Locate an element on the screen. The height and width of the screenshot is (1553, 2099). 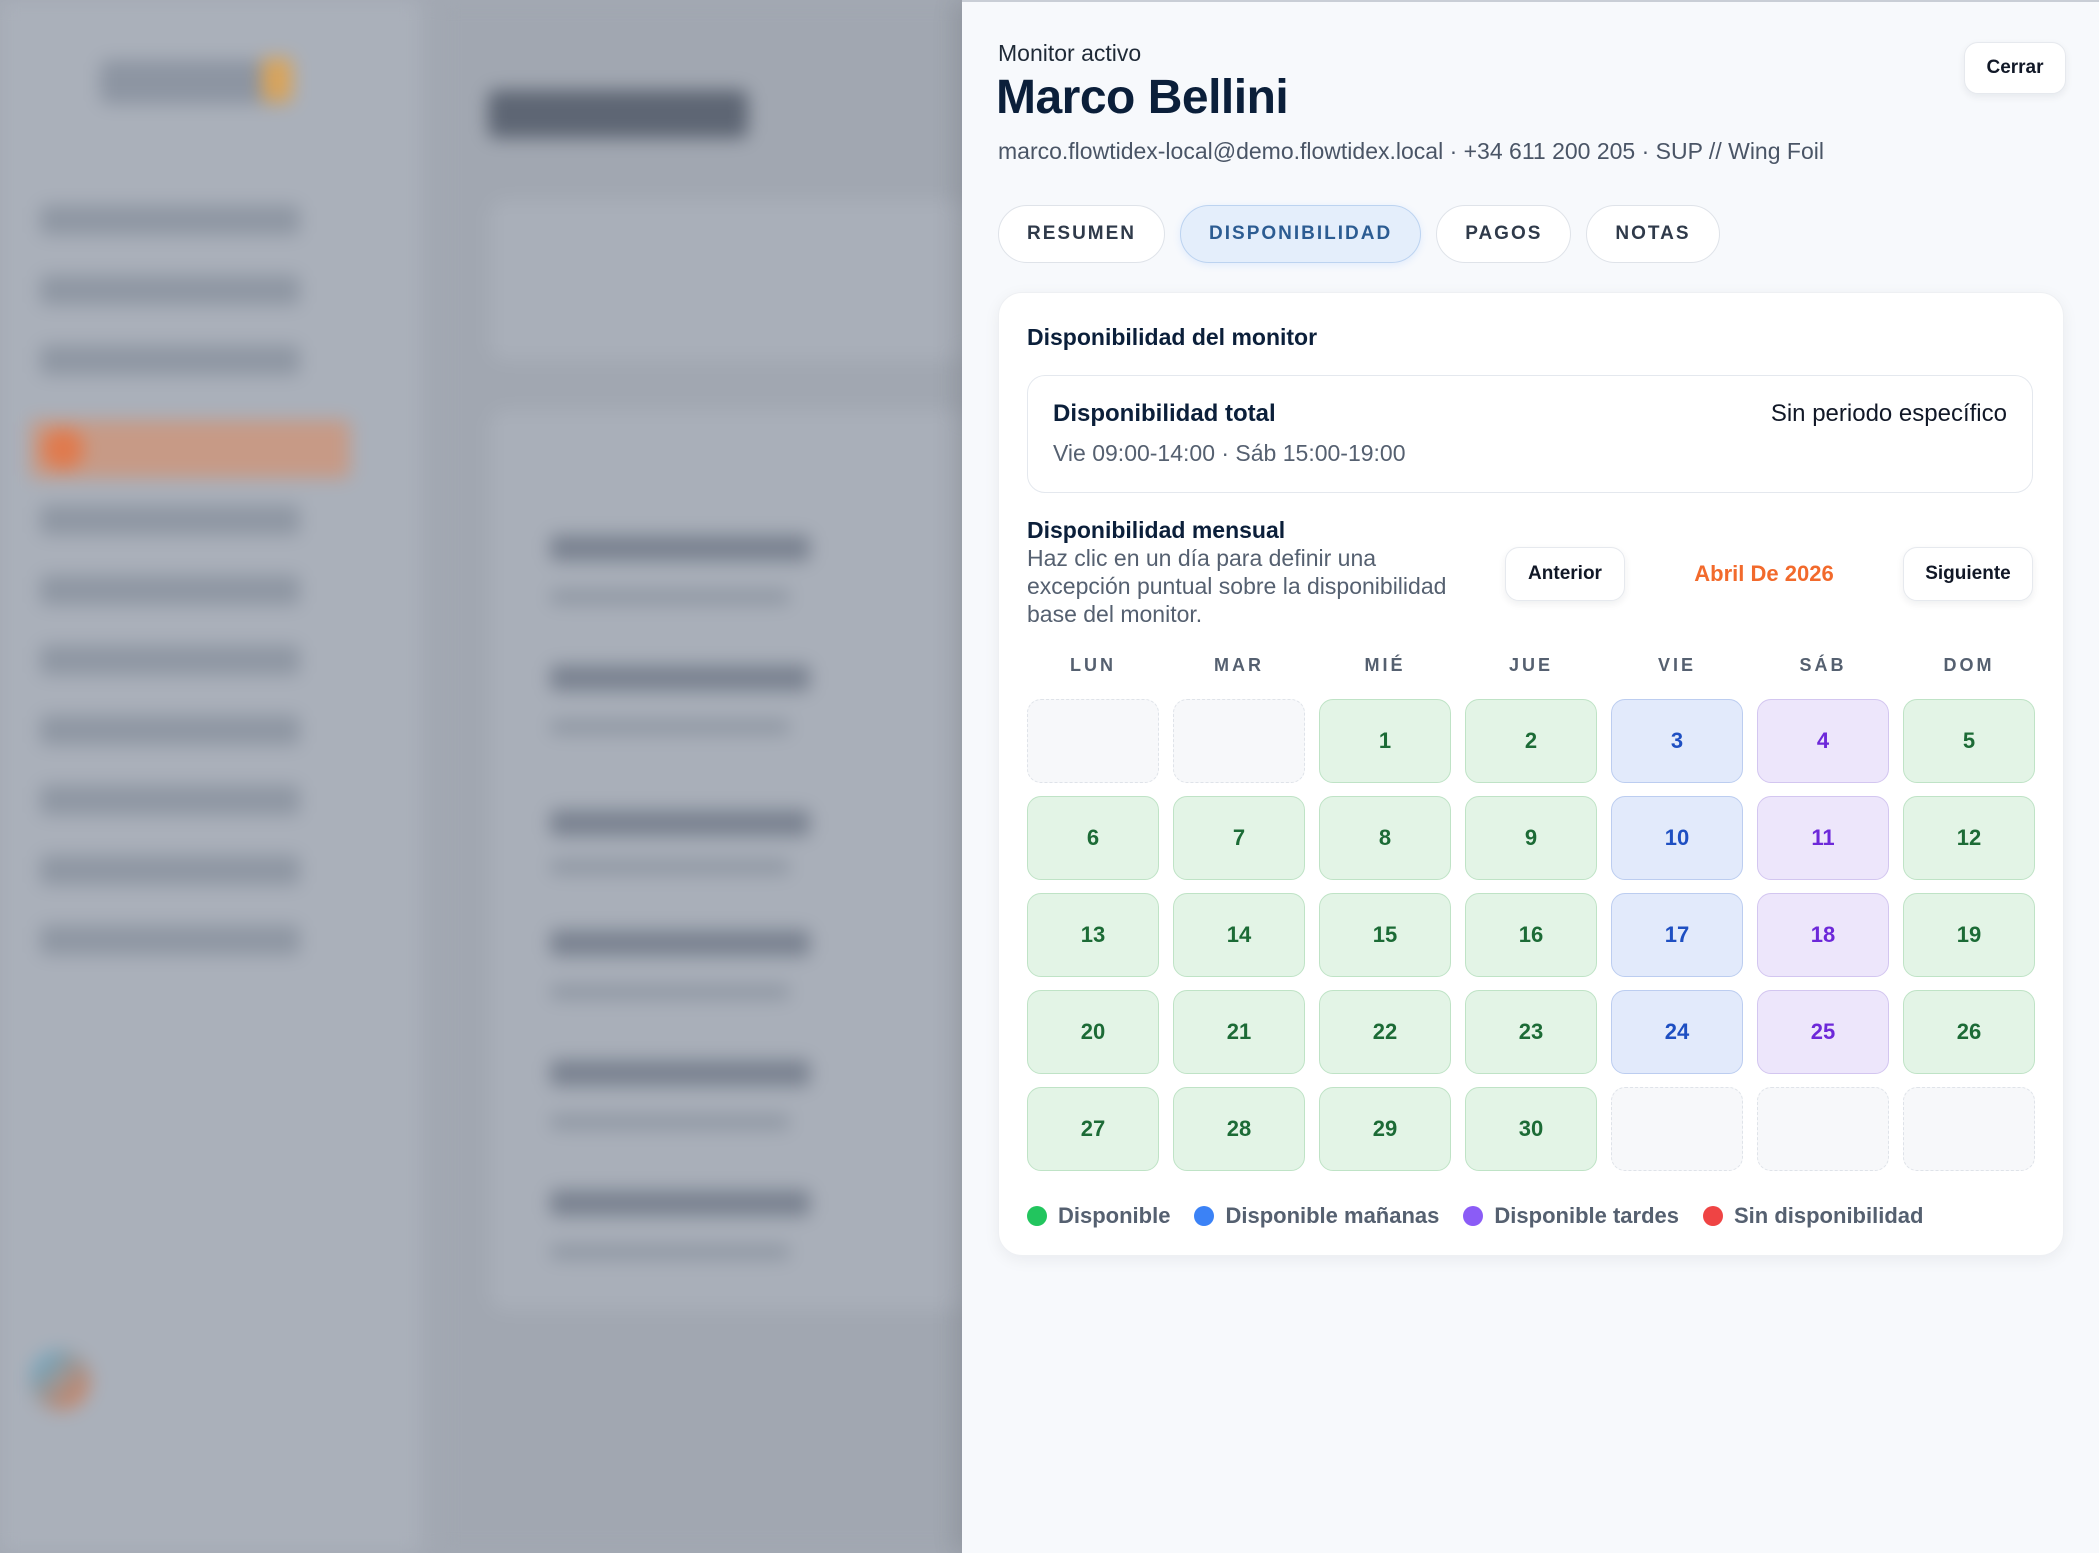
calendar-day-11: 11 is located at coordinates (1823, 838).